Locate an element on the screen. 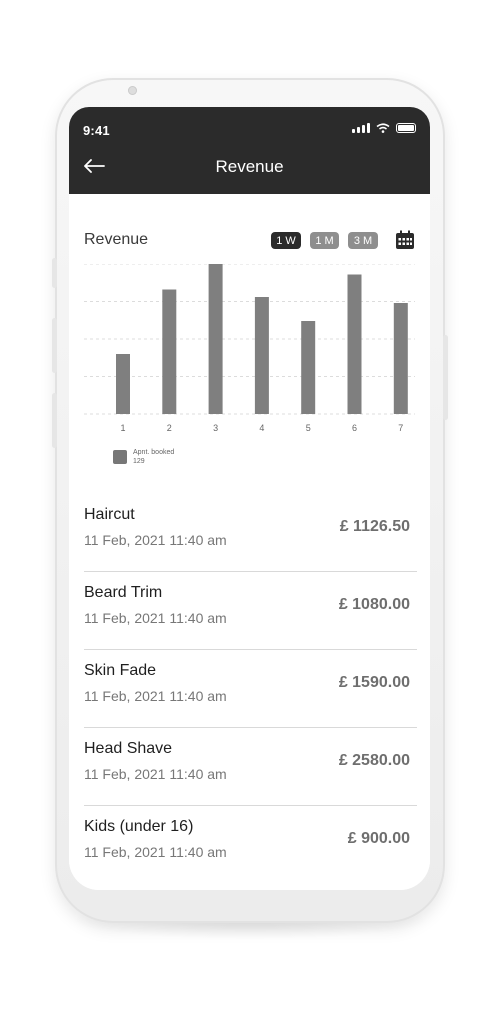 The width and height of the screenshot is (500, 1018). item-amount: £ 1590.00 is located at coordinates (374, 682).